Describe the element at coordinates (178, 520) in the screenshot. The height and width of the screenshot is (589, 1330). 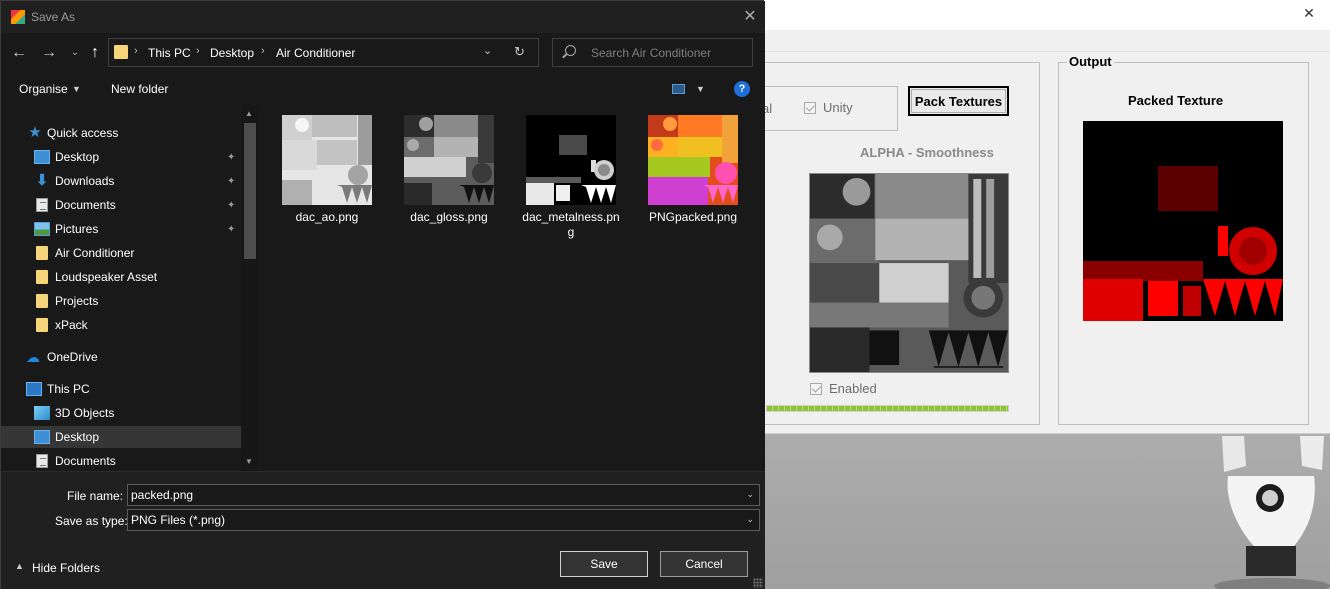
I see `save-type-value: PNG Files (*.png)` at that location.